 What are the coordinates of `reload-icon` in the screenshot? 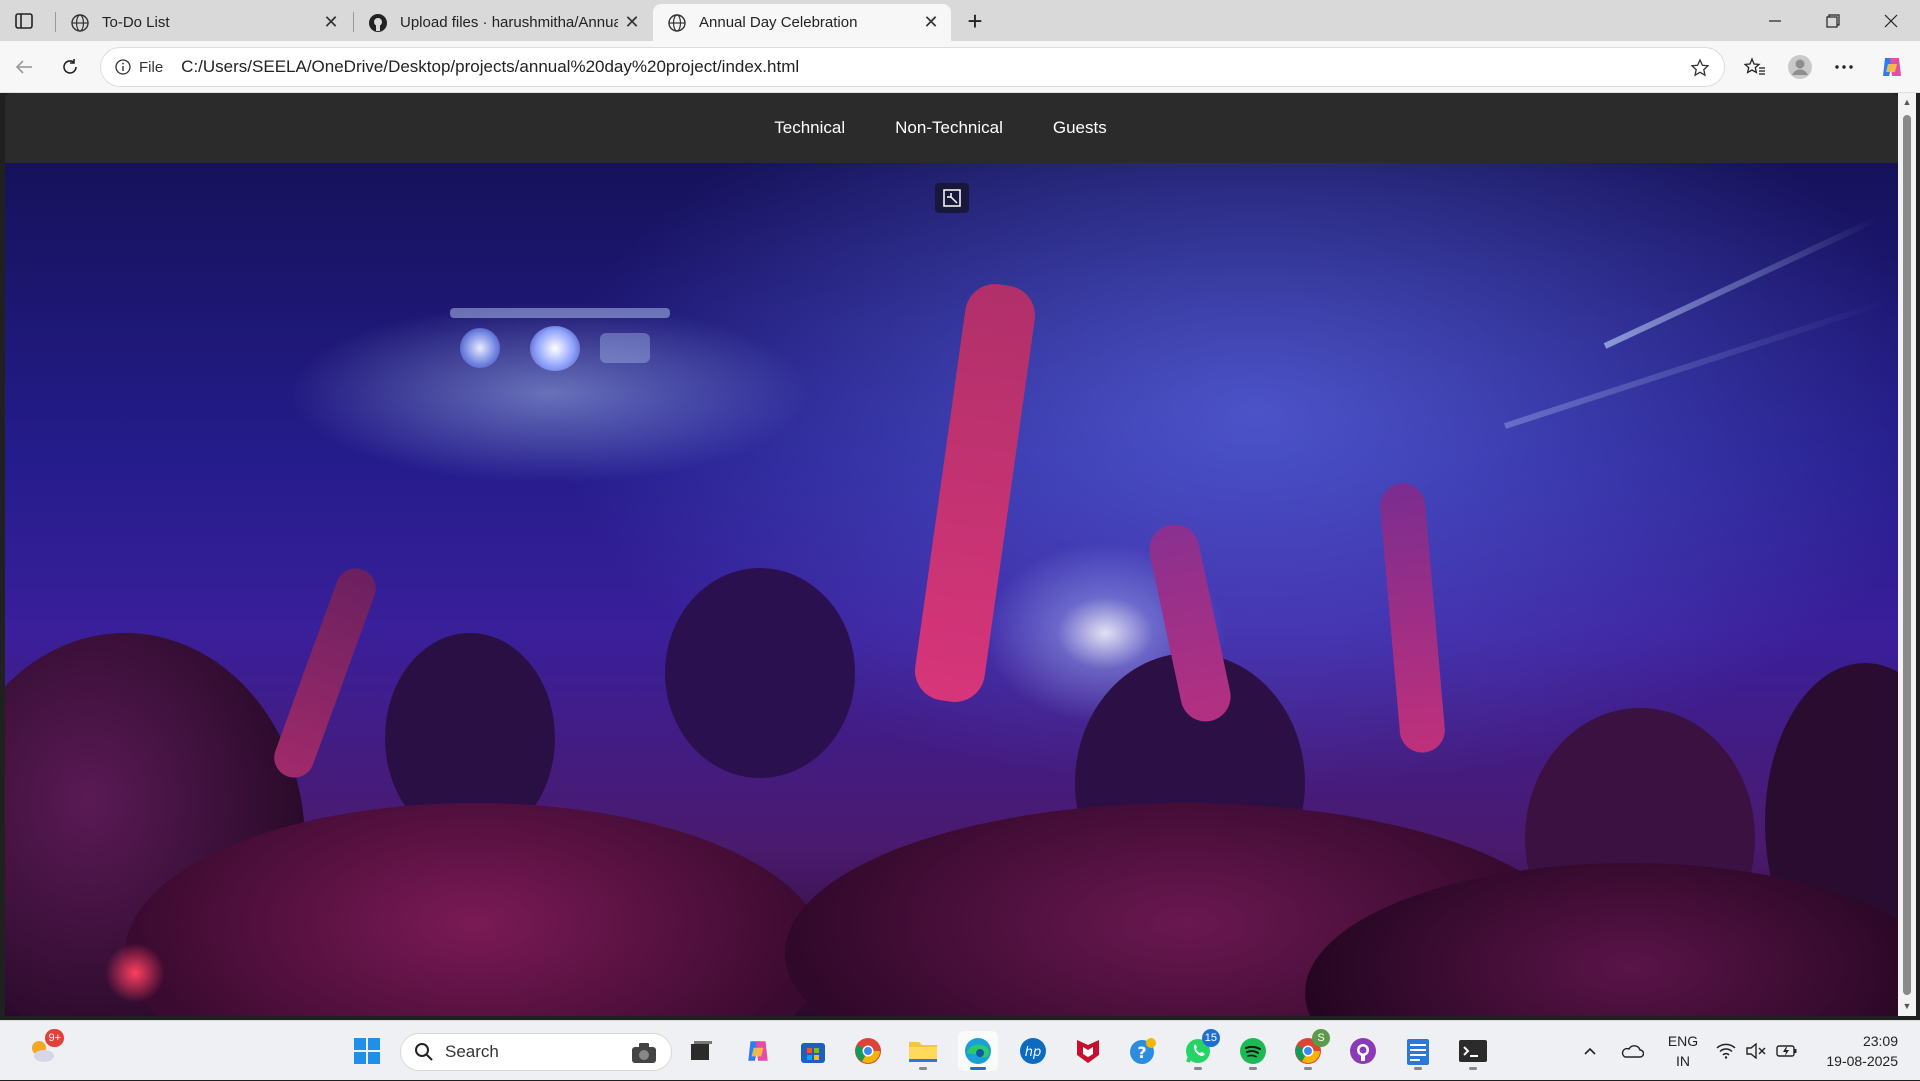 It's located at (70, 67).